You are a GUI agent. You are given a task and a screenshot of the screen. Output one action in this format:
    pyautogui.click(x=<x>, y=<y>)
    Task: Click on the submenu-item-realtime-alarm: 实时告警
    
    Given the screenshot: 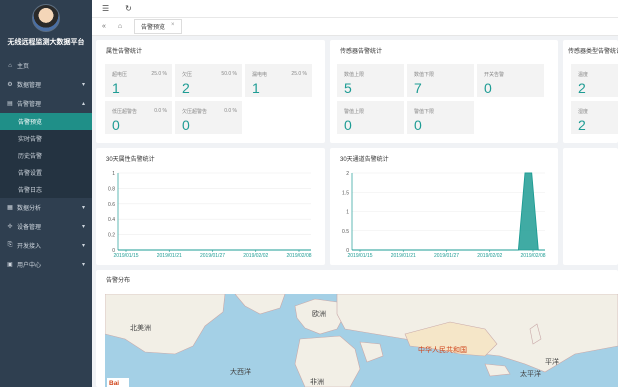 What is the action you would take?
    pyautogui.click(x=46, y=138)
    